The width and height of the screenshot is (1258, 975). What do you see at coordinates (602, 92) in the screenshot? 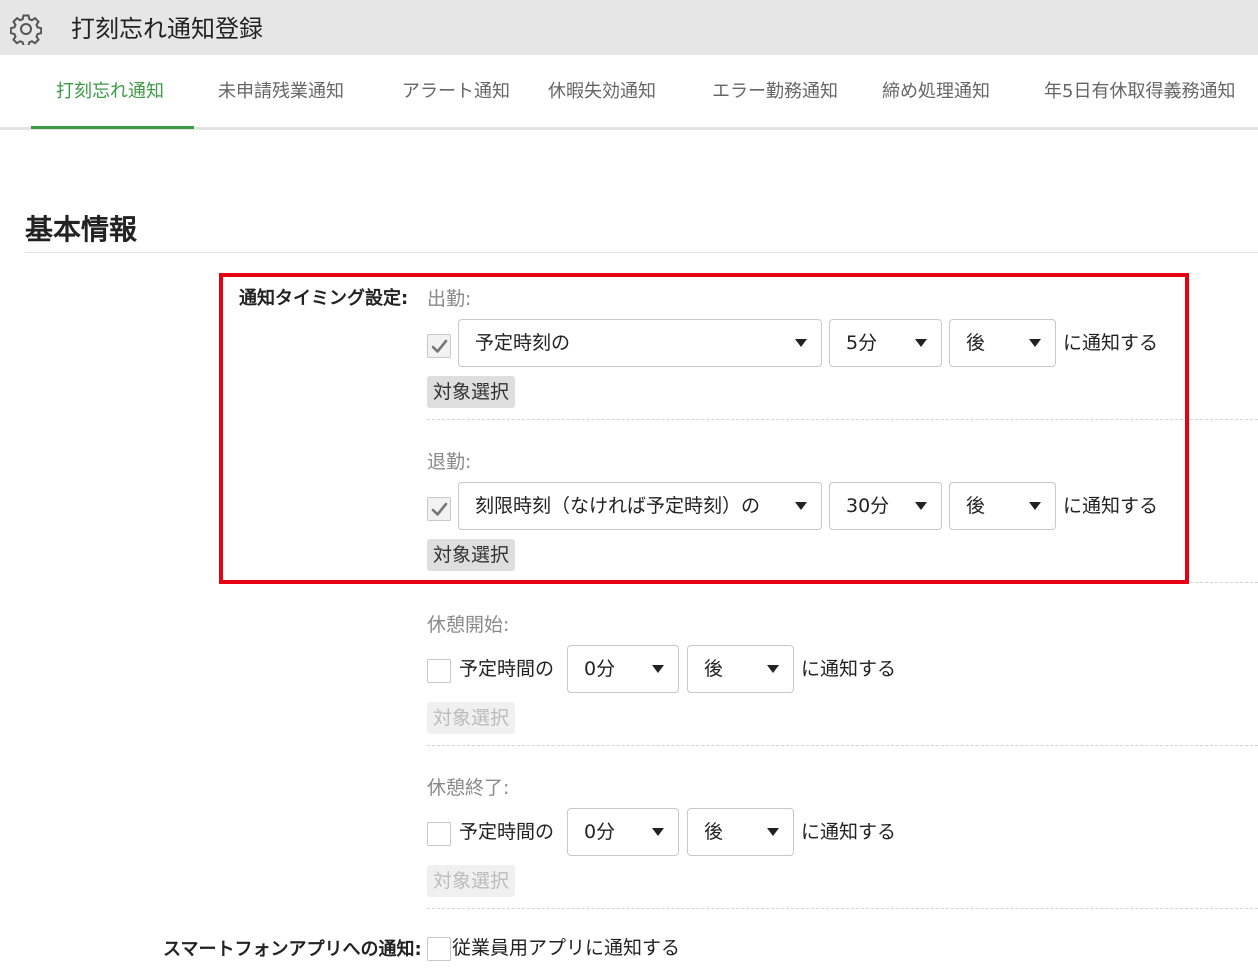
I see `tab-leave-expiry: 休暇失効通知` at bounding box center [602, 92].